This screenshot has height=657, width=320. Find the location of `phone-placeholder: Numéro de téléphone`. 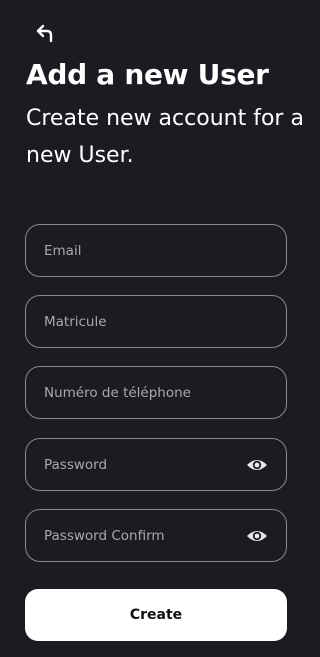

phone-placeholder: Numéro de téléphone is located at coordinates (117, 392).